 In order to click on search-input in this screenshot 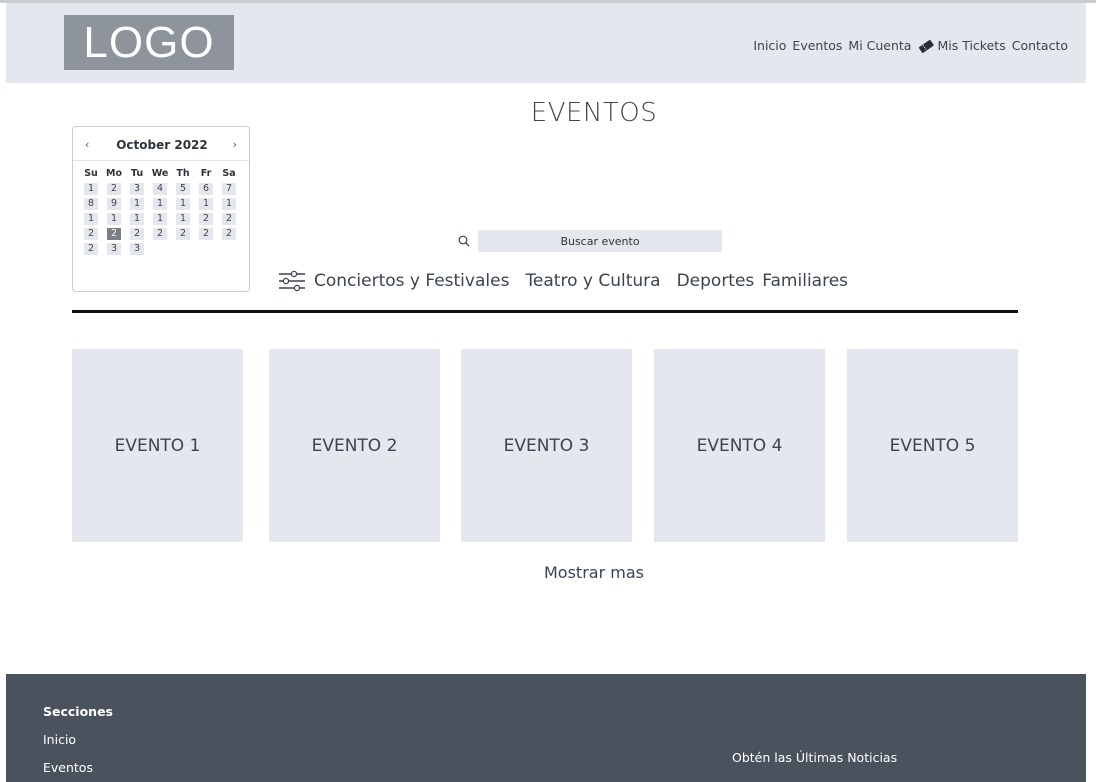, I will do `click(600, 241)`.